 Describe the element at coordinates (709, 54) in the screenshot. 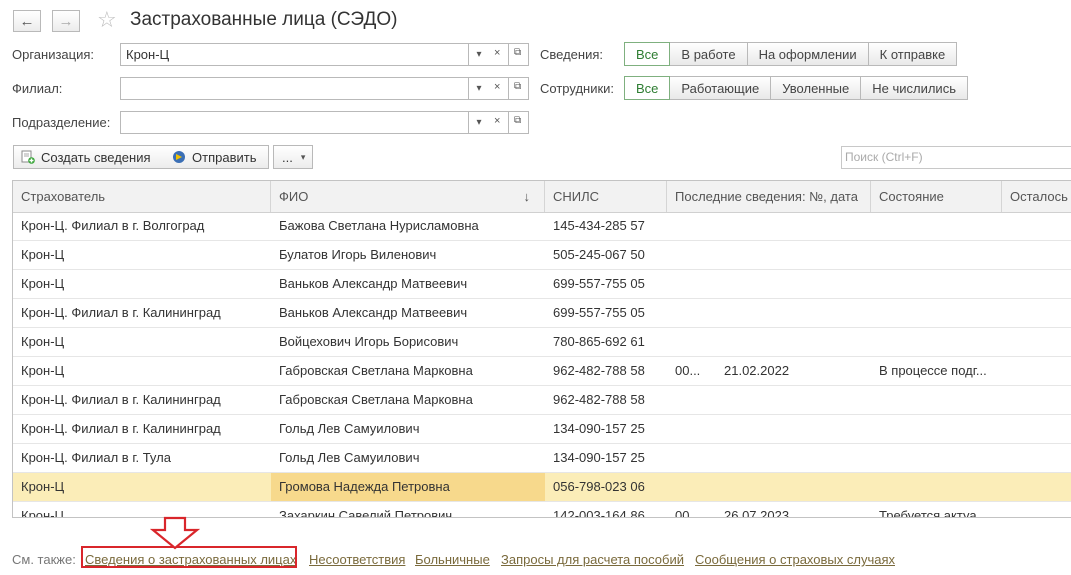

I see `info-option-in-work: В работе` at that location.